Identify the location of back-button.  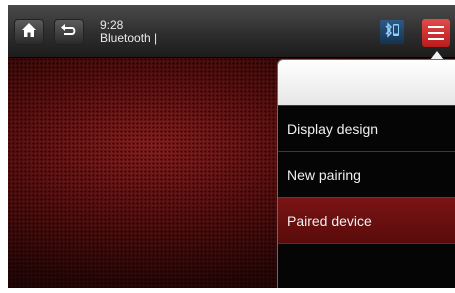
(69, 32).